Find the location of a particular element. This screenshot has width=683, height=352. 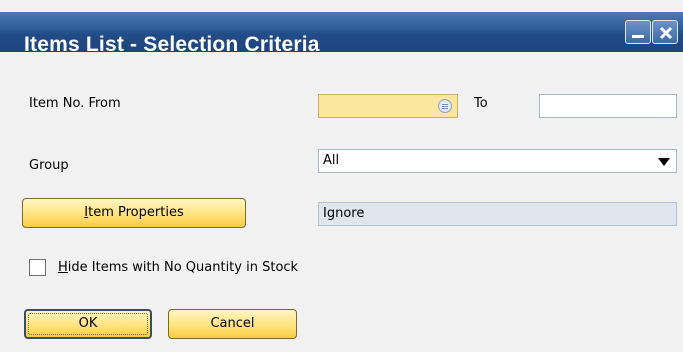

close-icon is located at coordinates (666, 33).